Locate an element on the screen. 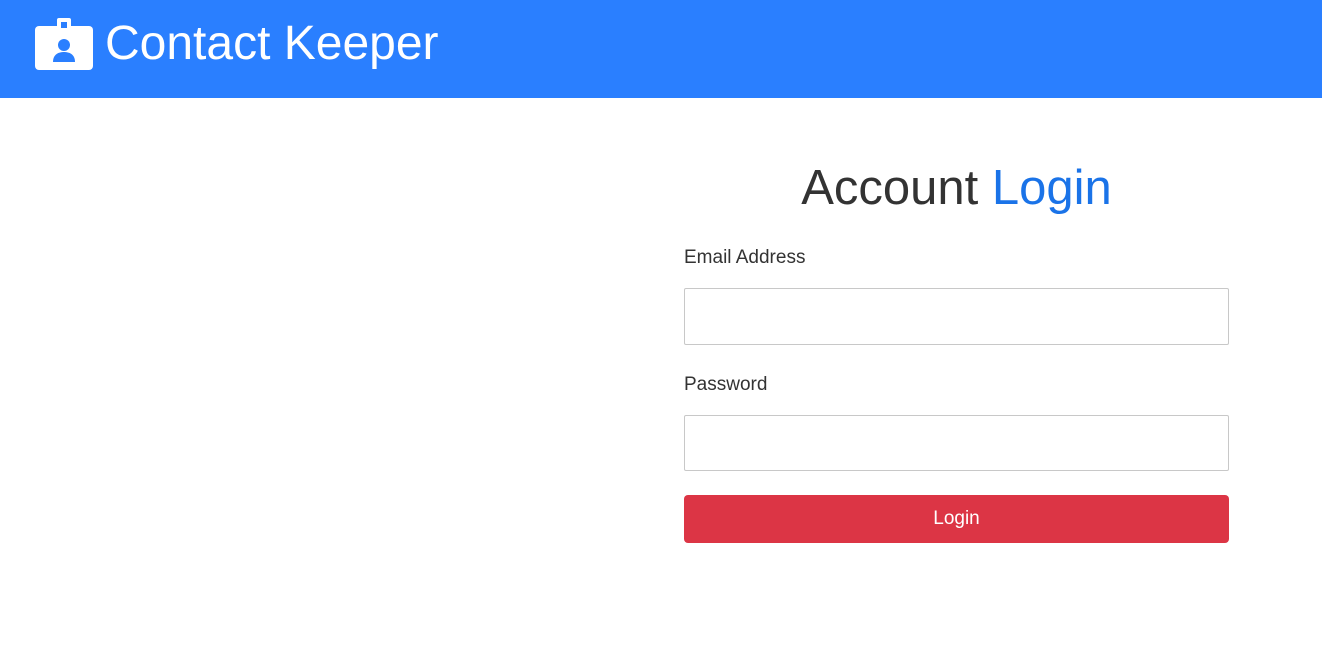 This screenshot has width=1322, height=657. app-title: Contact Keeper is located at coordinates (272, 43).